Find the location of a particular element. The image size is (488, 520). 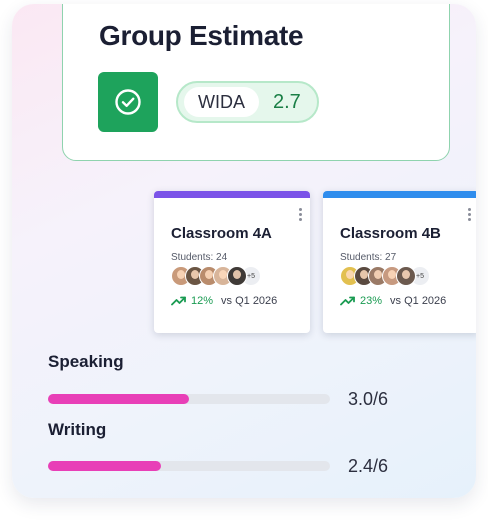

estimate-title: Group Estimate is located at coordinates (201, 35).